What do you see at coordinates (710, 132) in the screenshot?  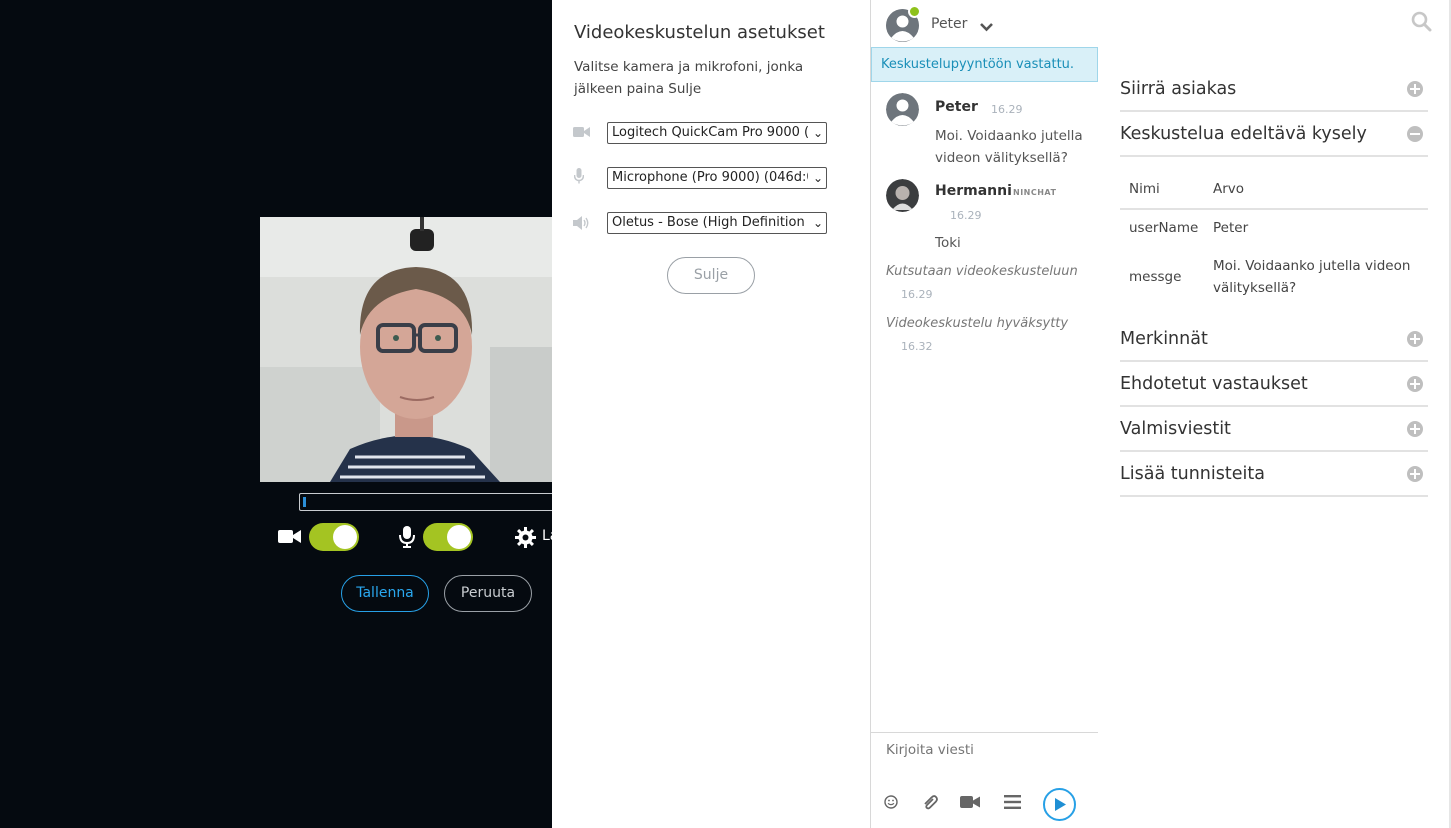 I see `camera-select-value: Logitech QuickCam Pro 9000 (0` at bounding box center [710, 132].